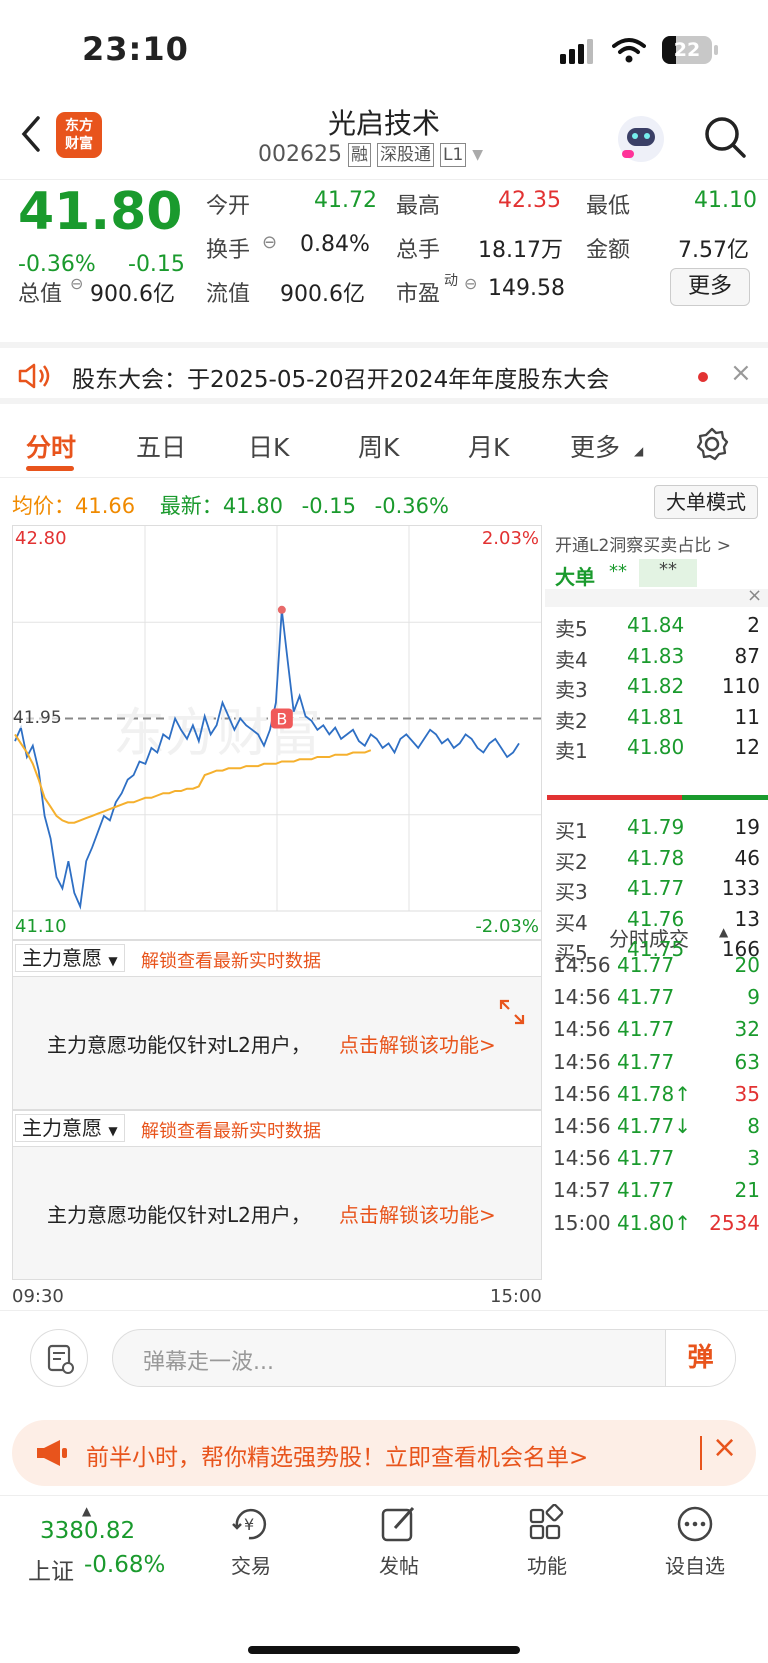 This screenshot has height=1663, width=768. What do you see at coordinates (547, 1541) in the screenshot?
I see `nav-functions: 功能` at bounding box center [547, 1541].